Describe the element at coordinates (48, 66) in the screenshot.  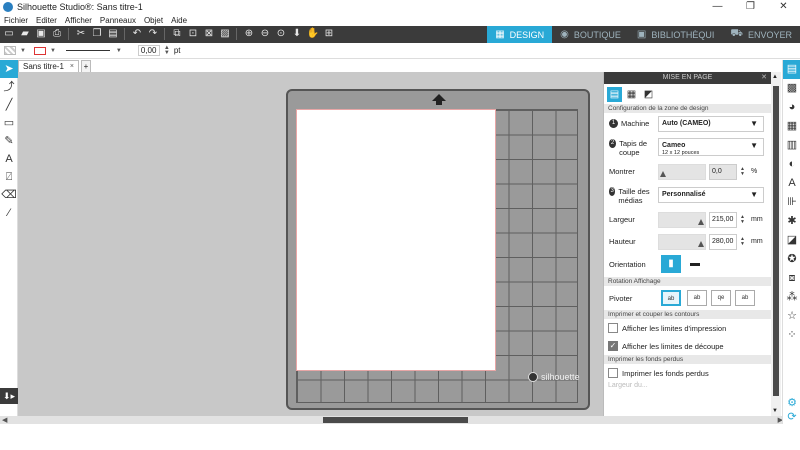
I see `document-tab: Sans titre-1 ×` at that location.